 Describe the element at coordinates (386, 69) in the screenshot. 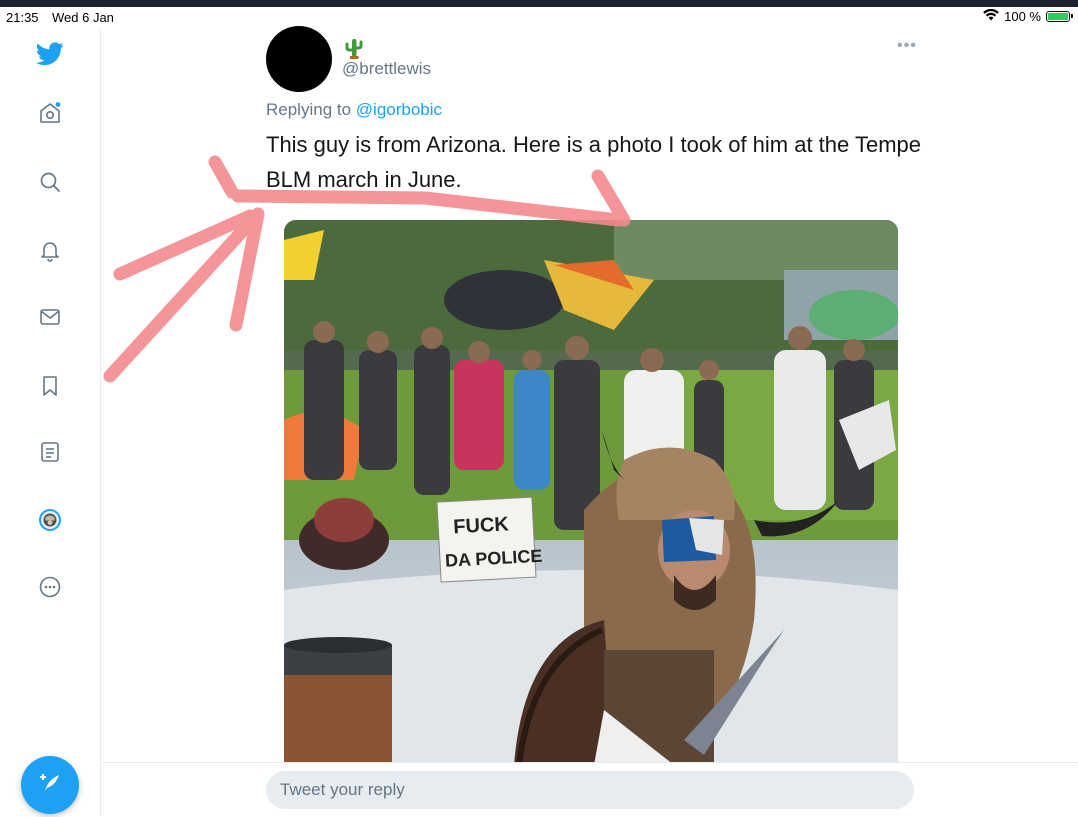

I see `author-handle: @brettlewis` at that location.